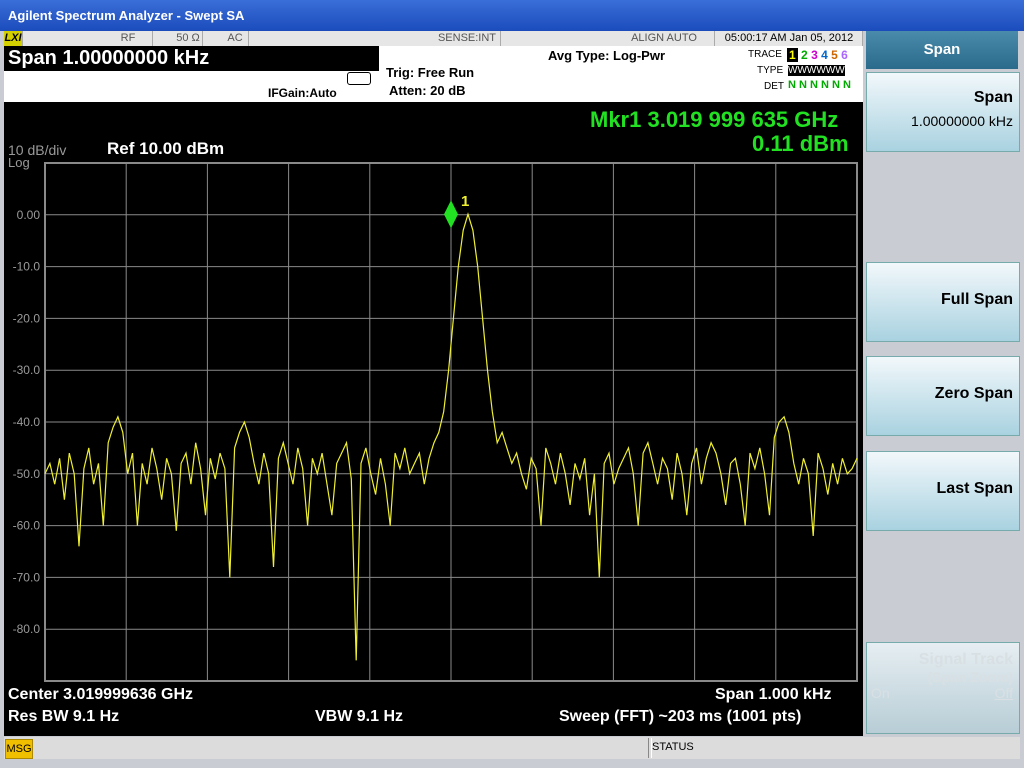  I want to click on y-tick-label: -30.0, so click(27, 370).